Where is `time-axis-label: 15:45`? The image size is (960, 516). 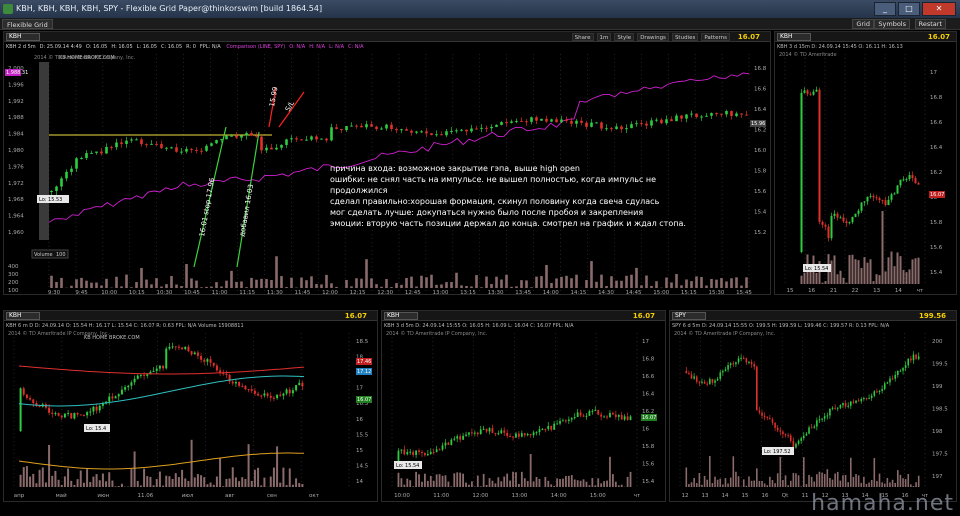 time-axis-label: 15:45 is located at coordinates (744, 293).